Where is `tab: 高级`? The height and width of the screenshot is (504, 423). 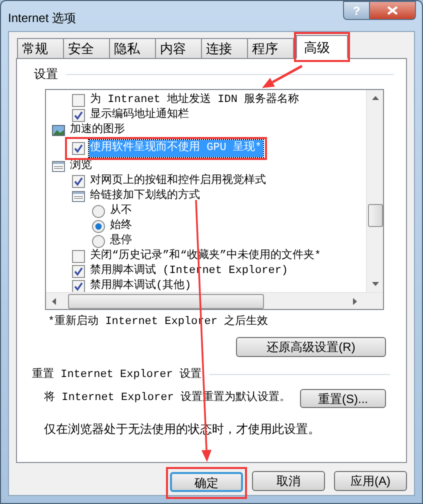 tab: 高级 is located at coordinates (322, 47).